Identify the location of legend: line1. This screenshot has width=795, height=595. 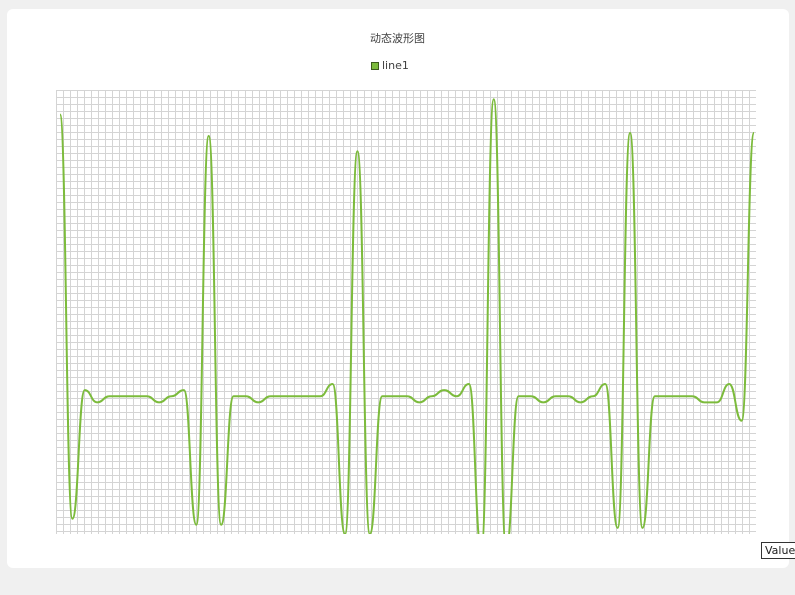
(390, 65).